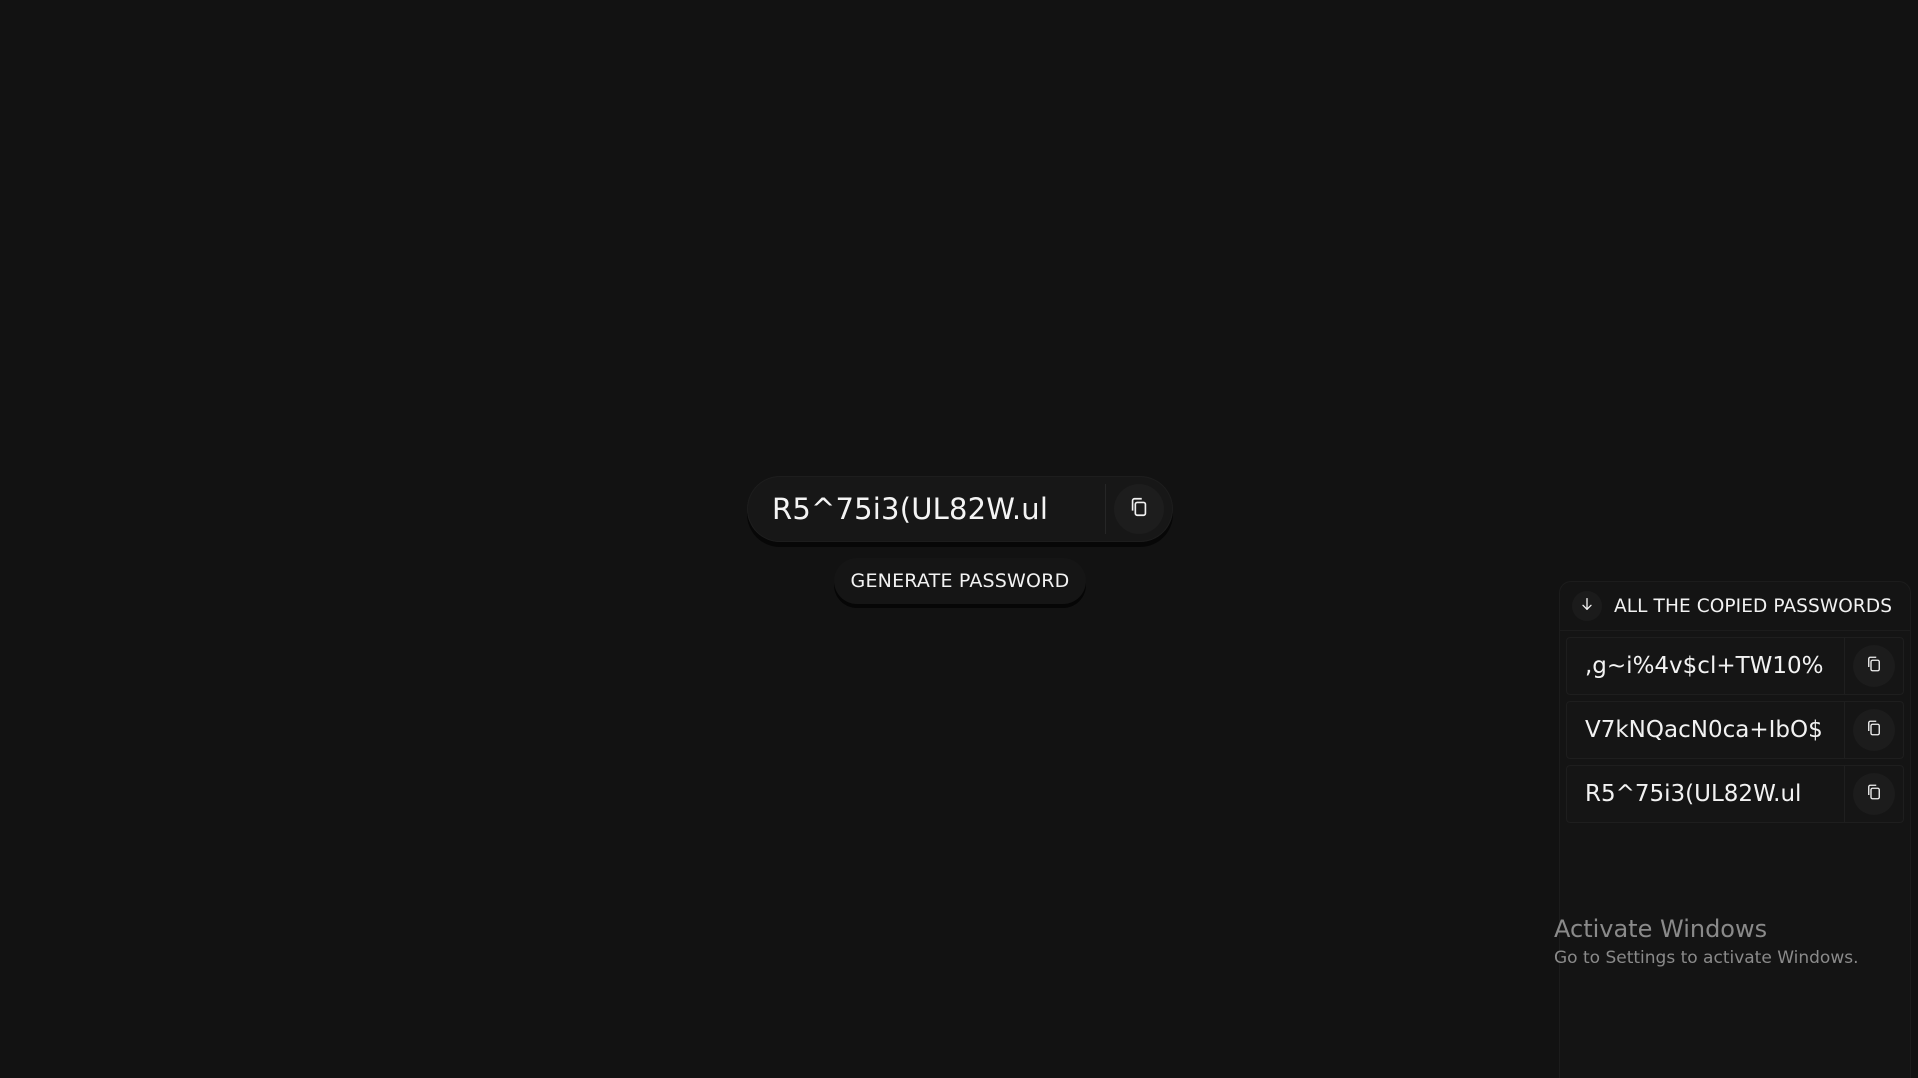 The image size is (1918, 1078). I want to click on copied-password-text: V7kNQacN0ca+IbO$, so click(1704, 730).